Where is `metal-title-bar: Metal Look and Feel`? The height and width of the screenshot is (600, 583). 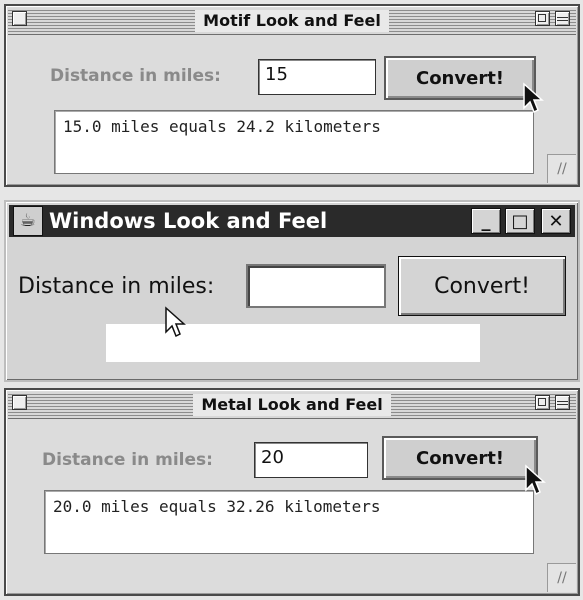 metal-title-bar: Metal Look and Feel is located at coordinates (292, 405).